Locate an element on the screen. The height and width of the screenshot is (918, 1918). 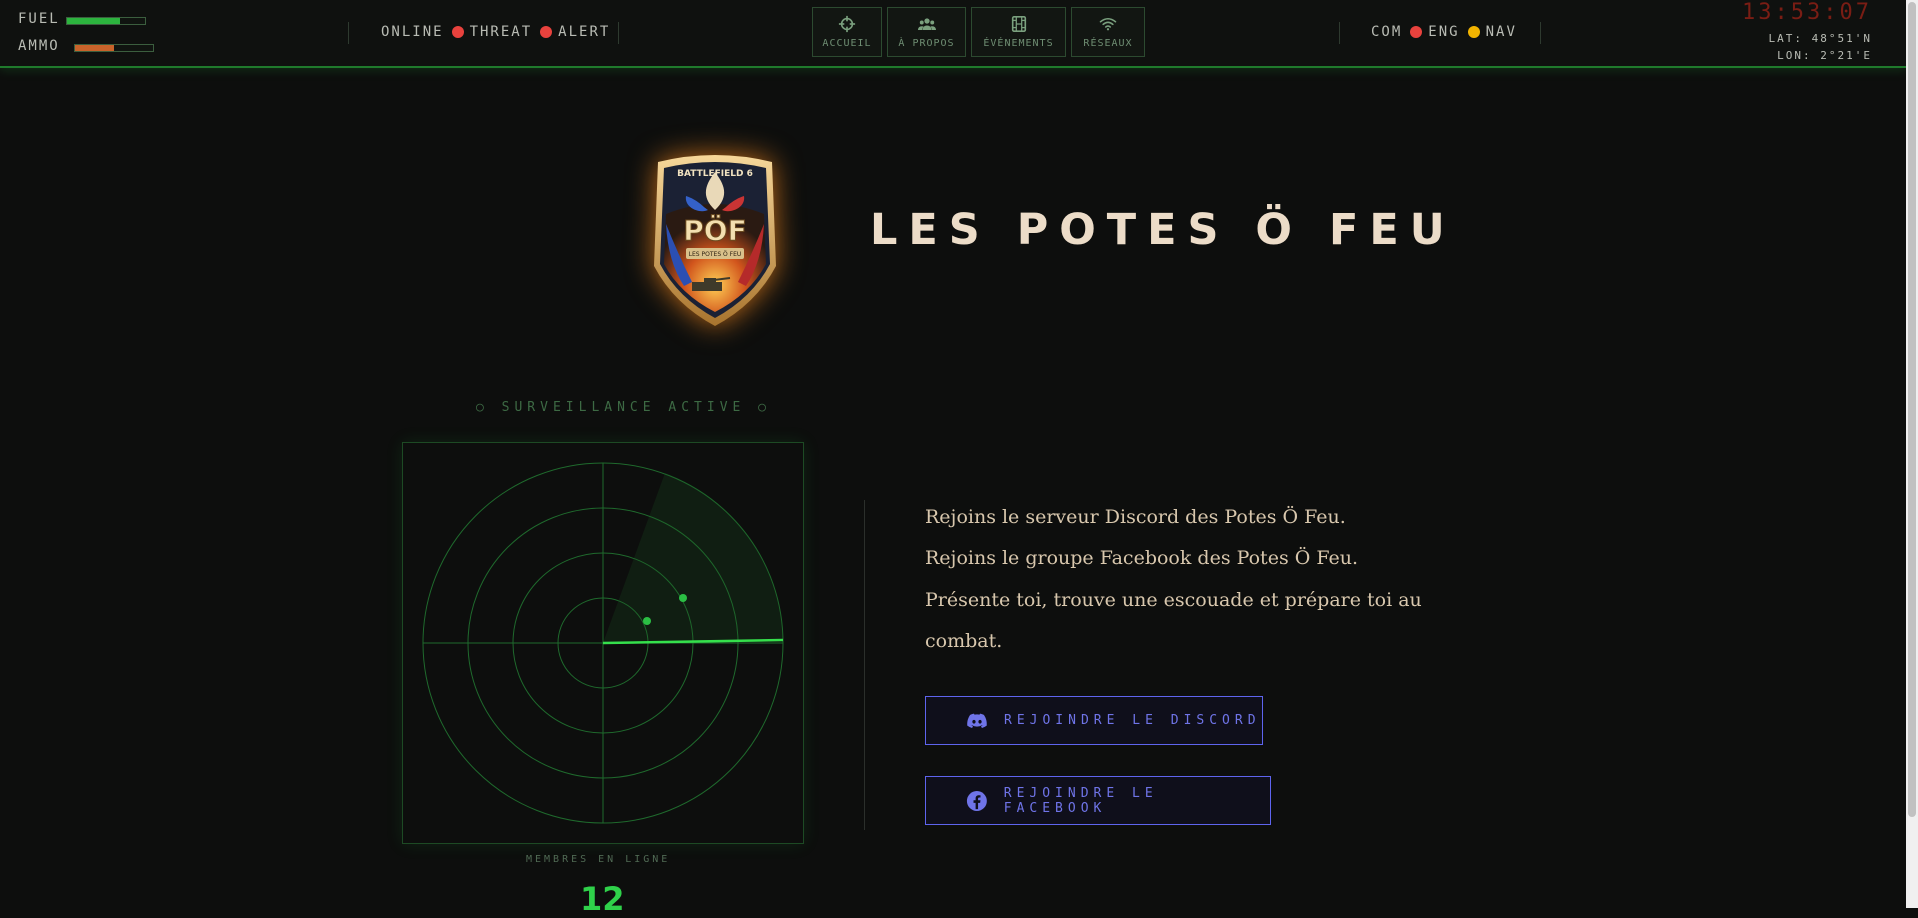
status-nav-label: NAV is located at coordinates (1501, 32).